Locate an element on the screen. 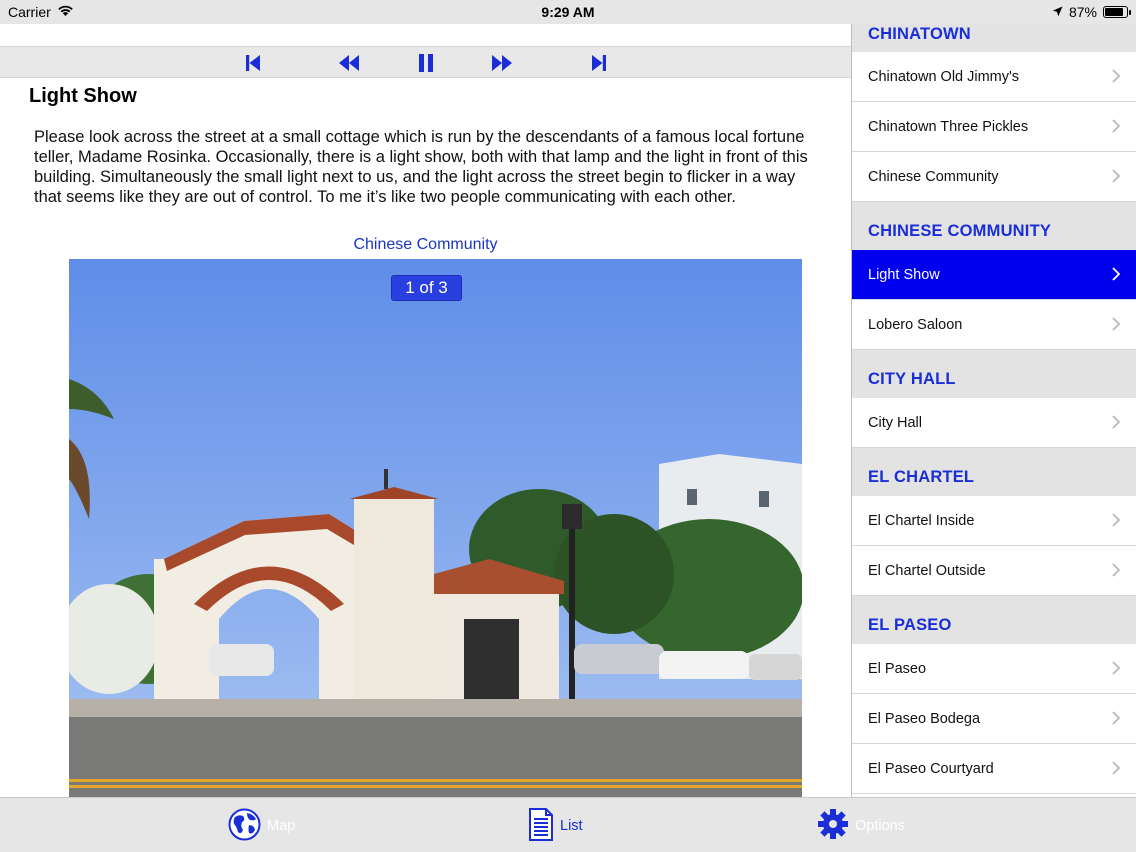 Image resolution: width=1136 pixels, height=852 pixels. skip-to-end-icon is located at coordinates (599, 63).